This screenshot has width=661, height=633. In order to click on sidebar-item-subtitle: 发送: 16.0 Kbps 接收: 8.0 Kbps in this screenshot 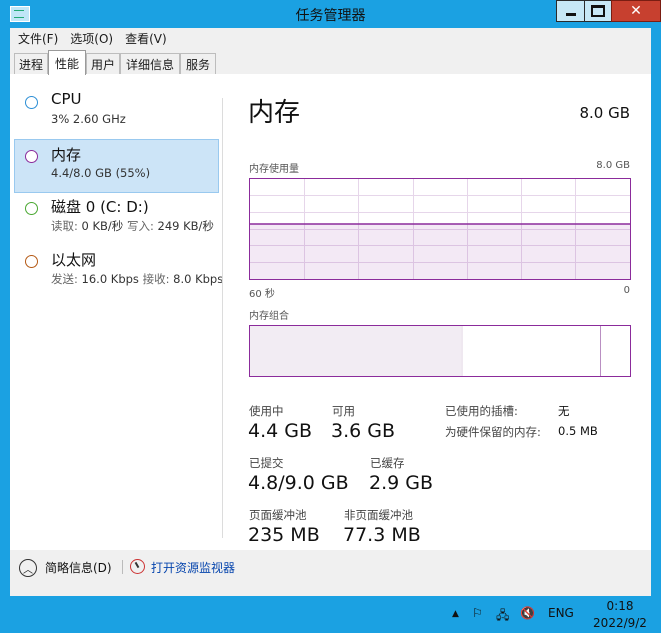, I will do `click(137, 279)`.